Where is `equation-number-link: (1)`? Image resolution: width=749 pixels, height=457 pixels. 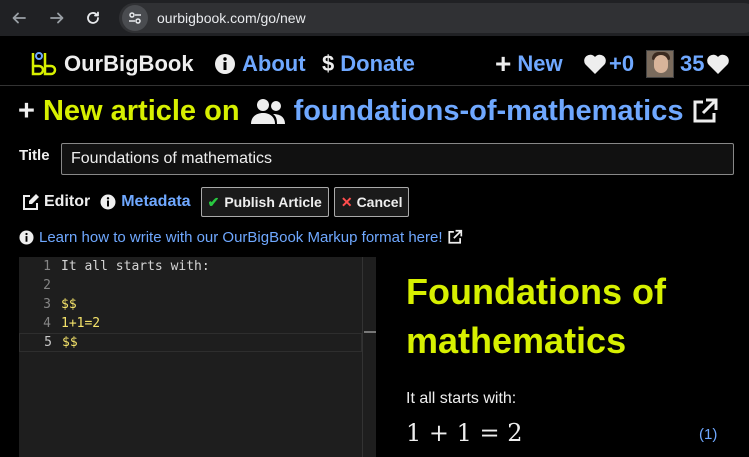
equation-number-link: (1) is located at coordinates (708, 434).